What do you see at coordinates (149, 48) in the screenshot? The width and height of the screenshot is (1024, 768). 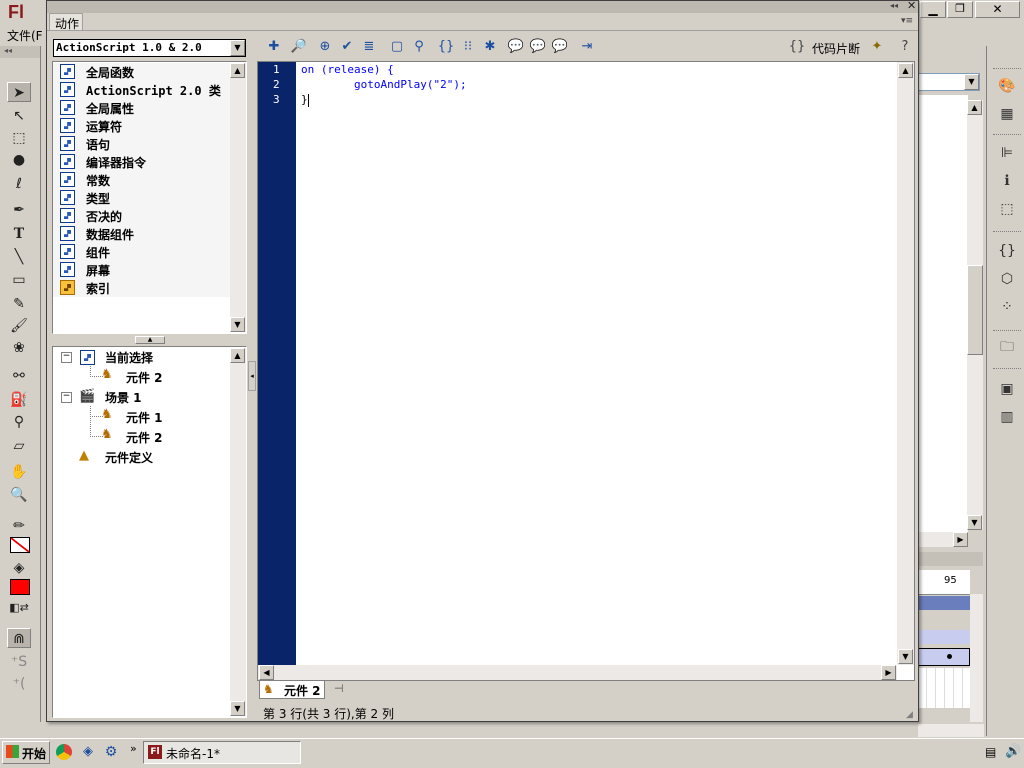 I see `version-select: ActionScript 1.0 & 2.0 ▼` at bounding box center [149, 48].